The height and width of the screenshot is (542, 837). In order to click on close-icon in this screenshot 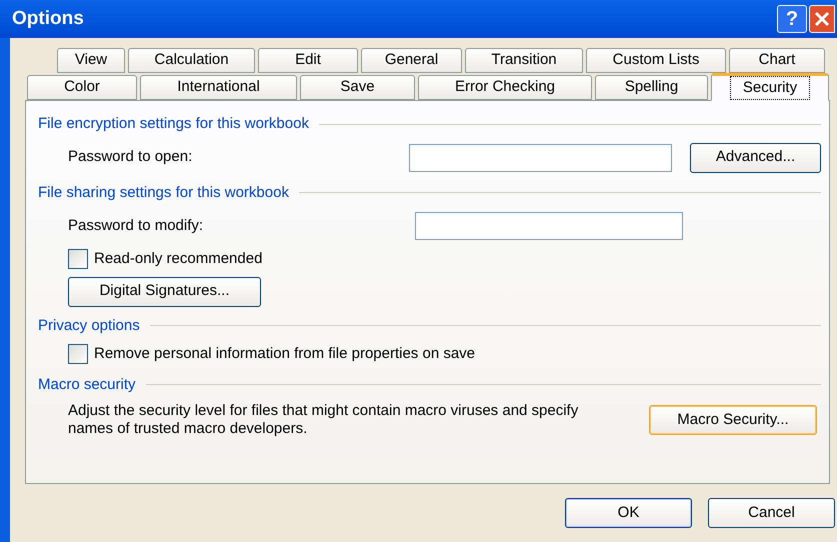, I will do `click(822, 19)`.